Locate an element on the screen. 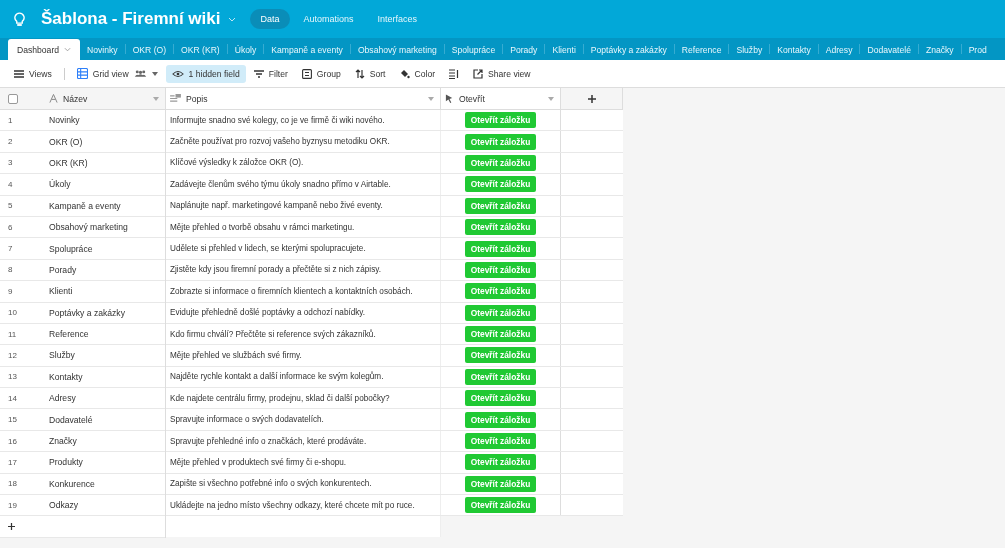 Image resolution: width=1005 pixels, height=548 pixels. filter-button: Filter is located at coordinates (270, 73).